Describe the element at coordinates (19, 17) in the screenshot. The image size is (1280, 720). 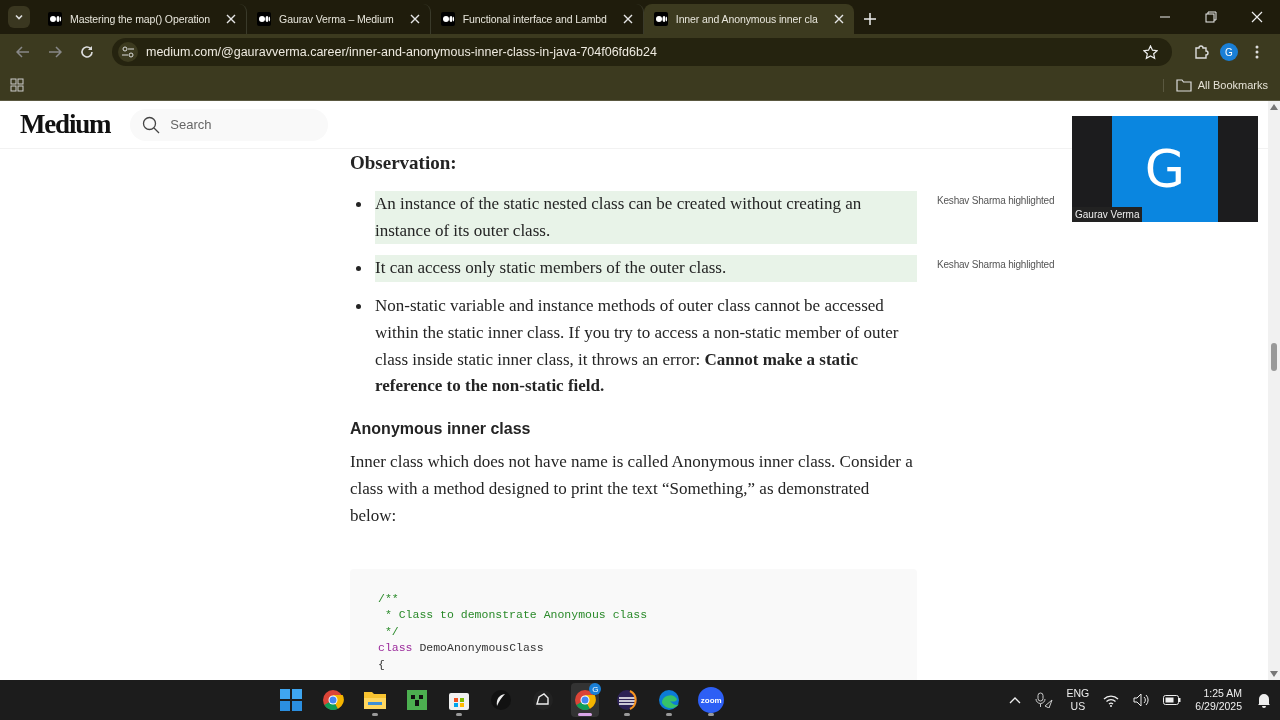
I see `tab-list-button` at that location.